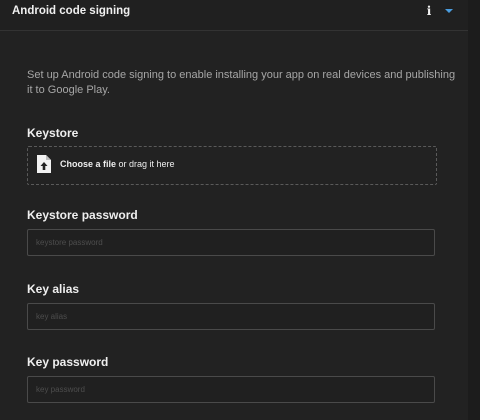 This screenshot has width=480, height=420. I want to click on keystore-password-label: Keystore password, so click(82, 215).